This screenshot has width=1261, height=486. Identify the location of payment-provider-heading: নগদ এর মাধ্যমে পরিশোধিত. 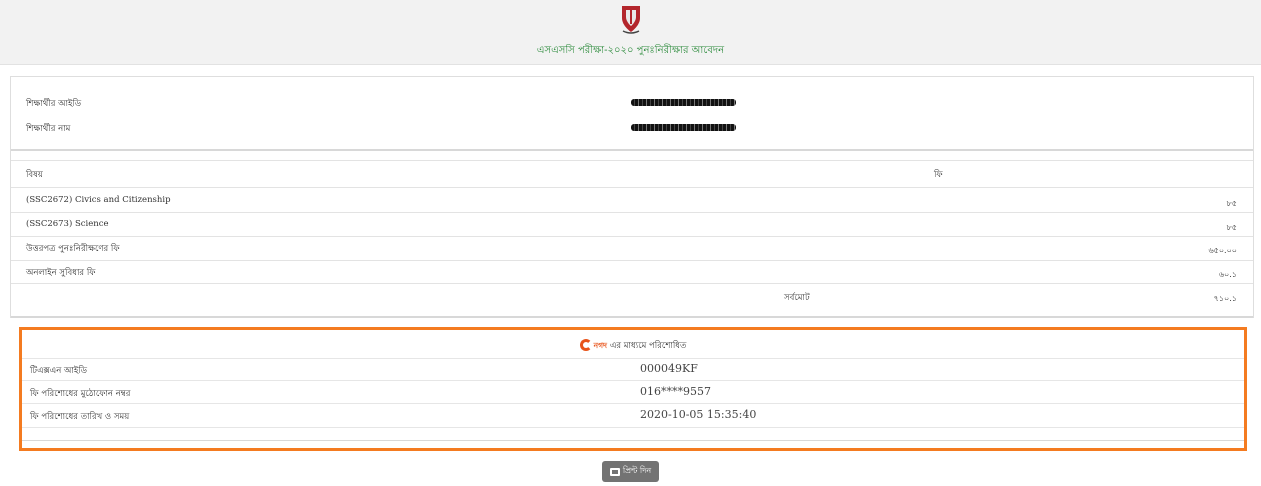
(633, 346).